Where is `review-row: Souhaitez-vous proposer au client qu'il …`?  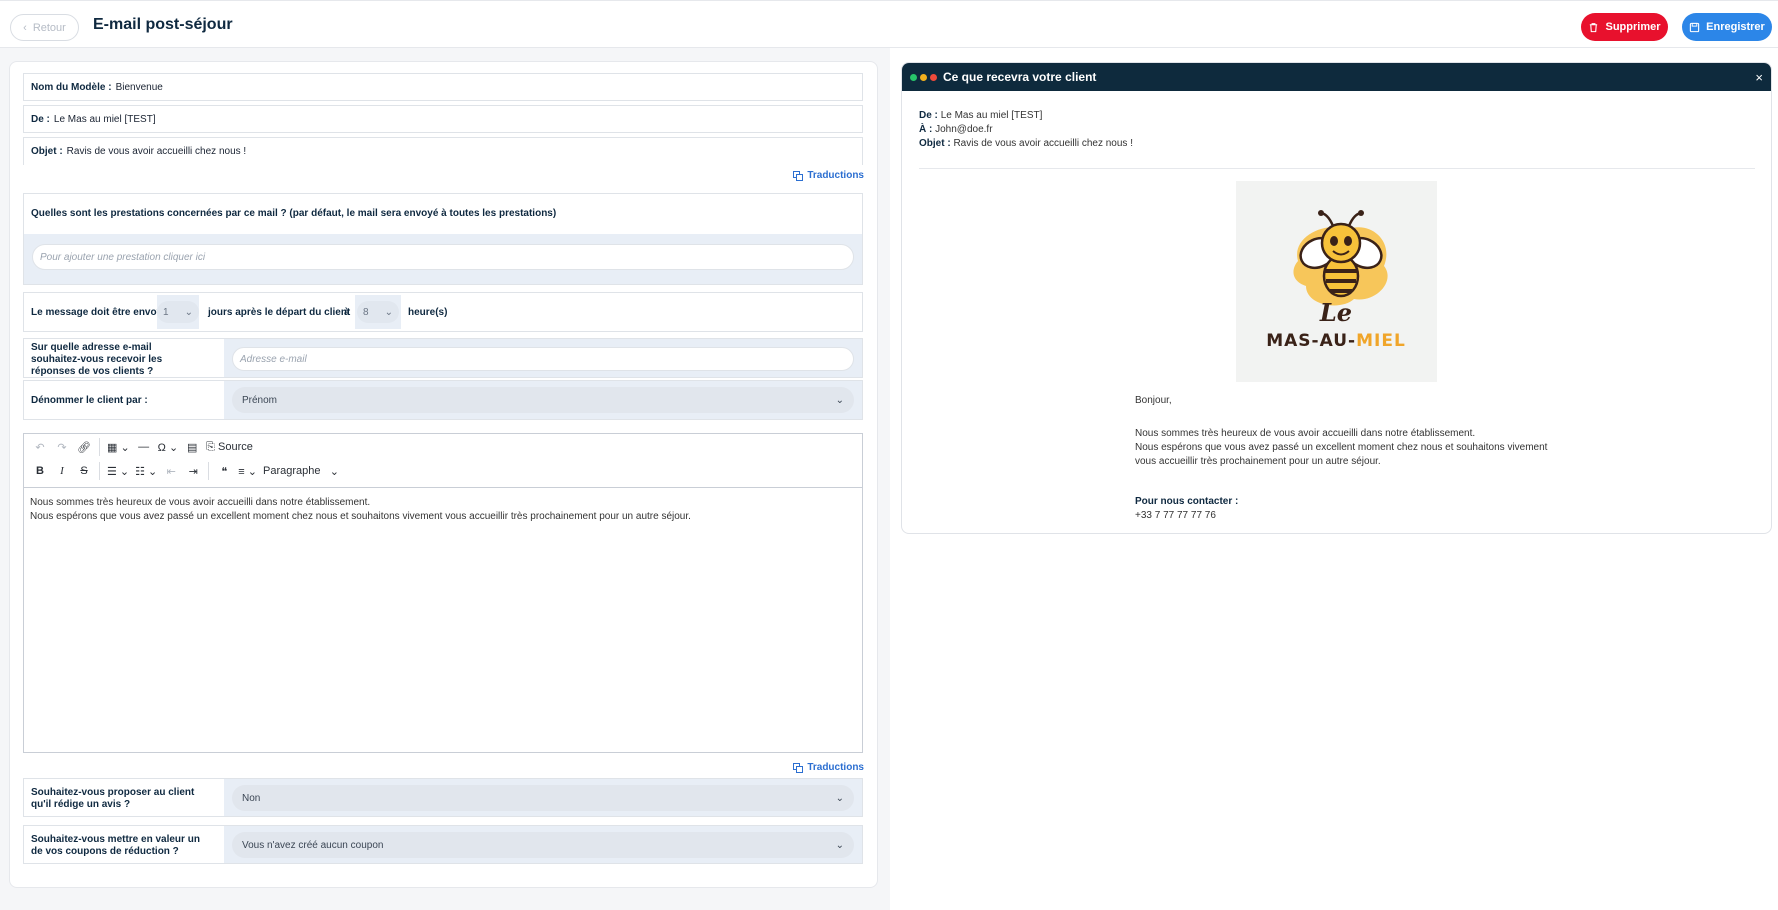 review-row: Souhaitez-vous proposer au client qu'il … is located at coordinates (443, 797).